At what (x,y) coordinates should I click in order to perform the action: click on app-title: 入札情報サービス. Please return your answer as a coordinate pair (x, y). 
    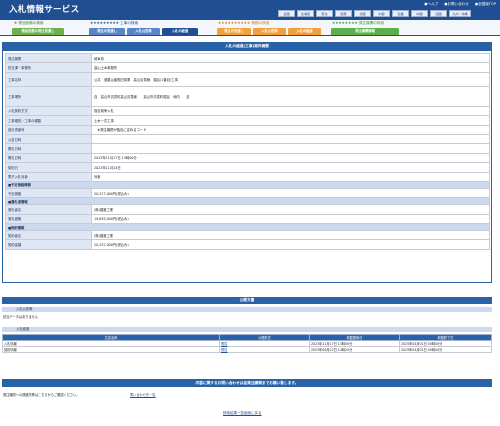
    Looking at the image, I should click on (44, 10).